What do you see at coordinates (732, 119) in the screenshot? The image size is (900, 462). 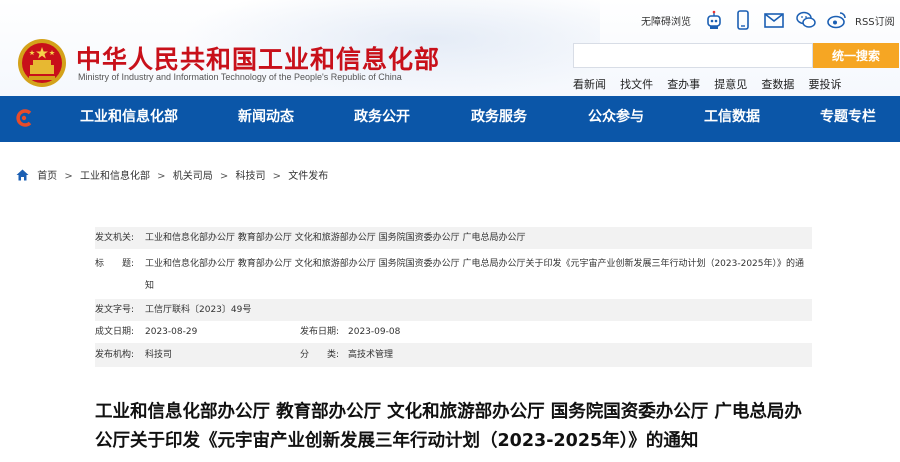 I see `nav-item-data: 工信数据` at bounding box center [732, 119].